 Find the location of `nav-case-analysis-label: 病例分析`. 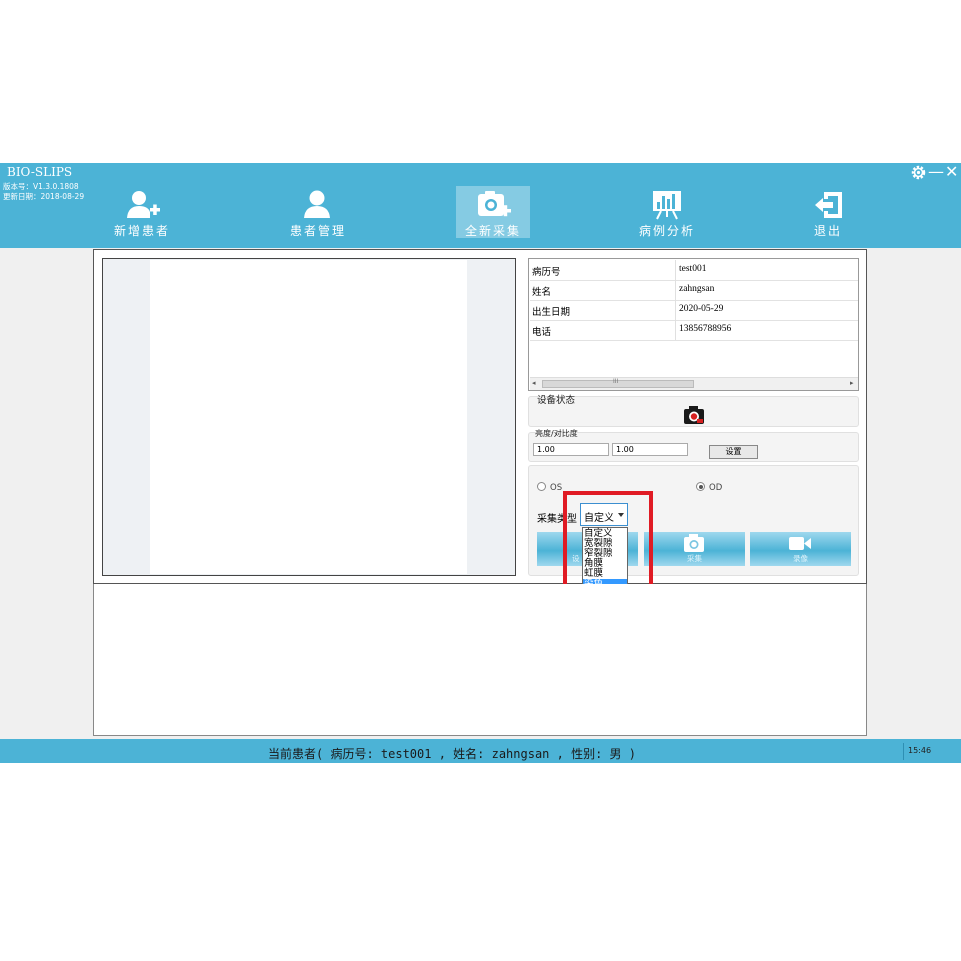

nav-case-analysis-label: 病例分析 is located at coordinates (666, 231).